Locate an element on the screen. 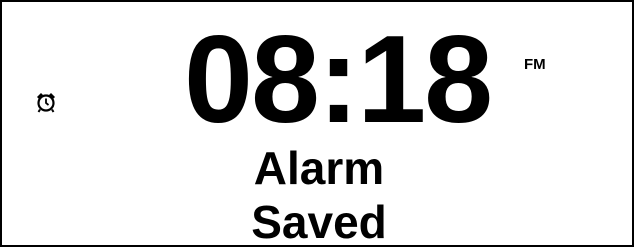 The image size is (634, 247). status-message-line-2: Saved is located at coordinates (319, 221).